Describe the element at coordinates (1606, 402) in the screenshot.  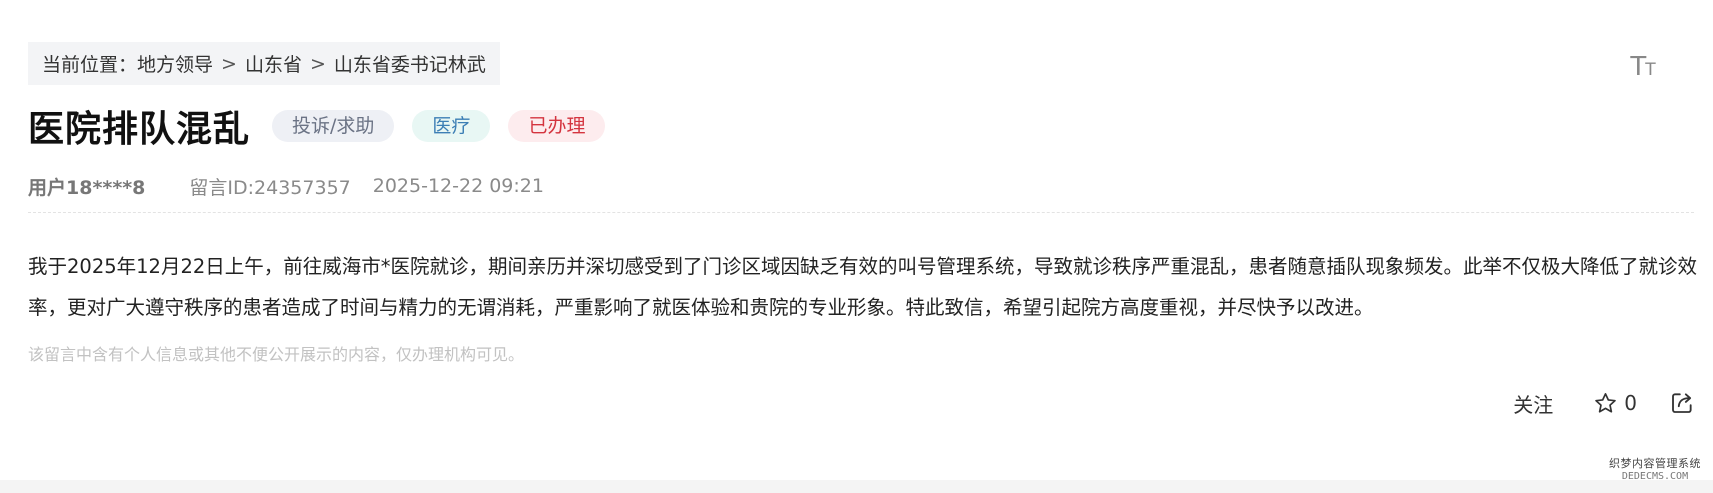
I see `star-icon` at that location.